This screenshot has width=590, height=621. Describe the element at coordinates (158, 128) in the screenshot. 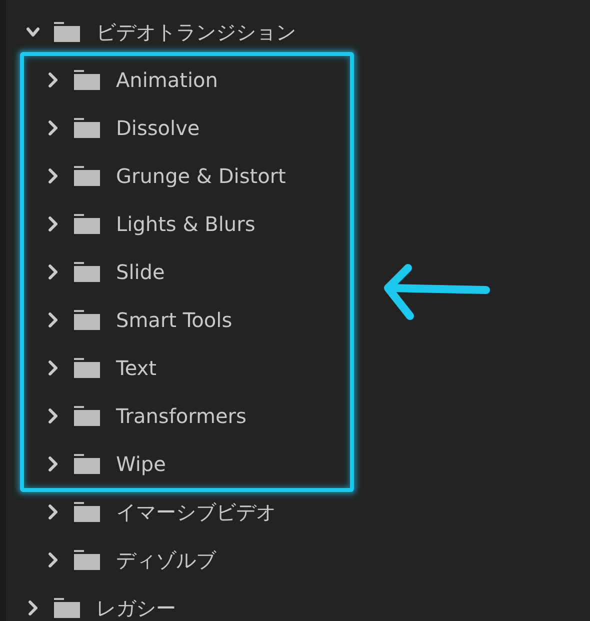

I see `tree-item: Dissolve` at that location.